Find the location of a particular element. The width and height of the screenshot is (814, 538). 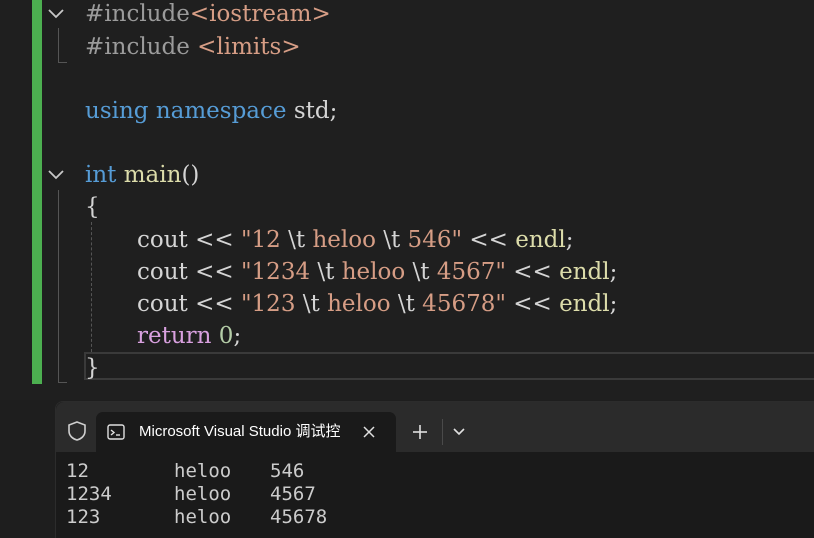

output-cell: 45678 is located at coordinates (299, 517).